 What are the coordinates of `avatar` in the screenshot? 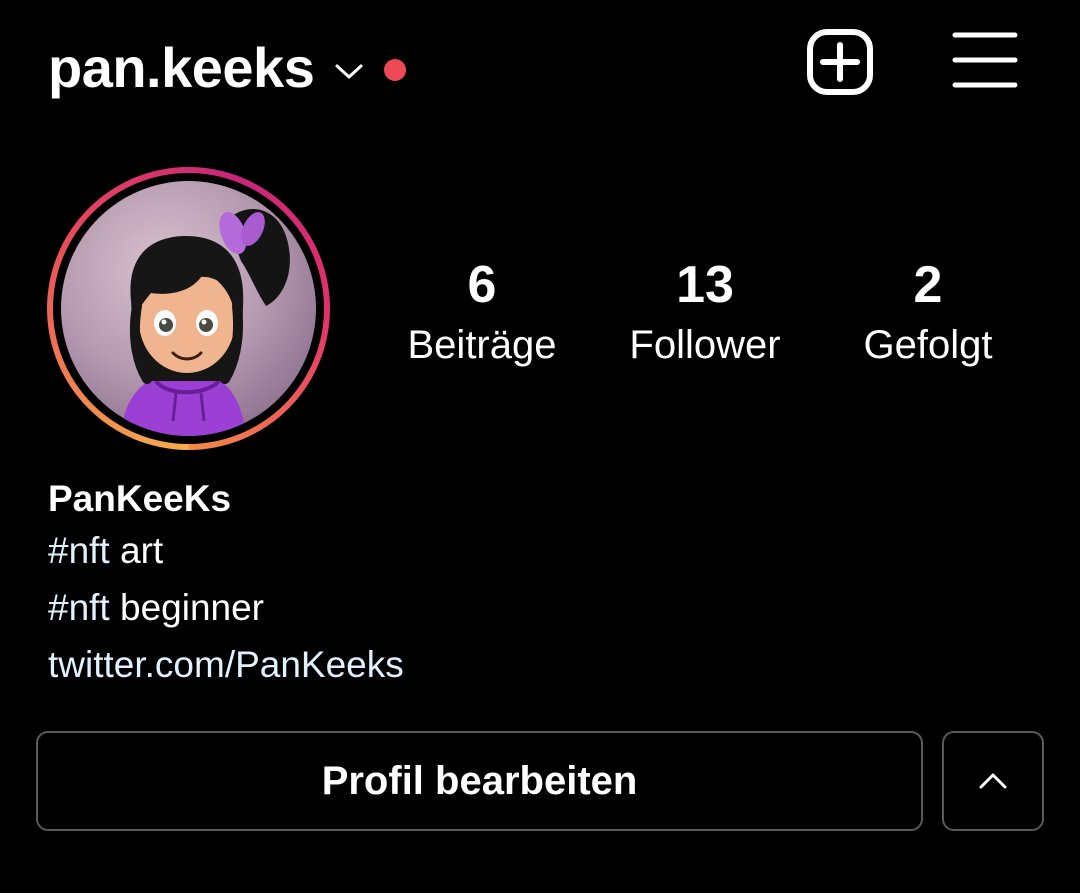 It's located at (188, 308).